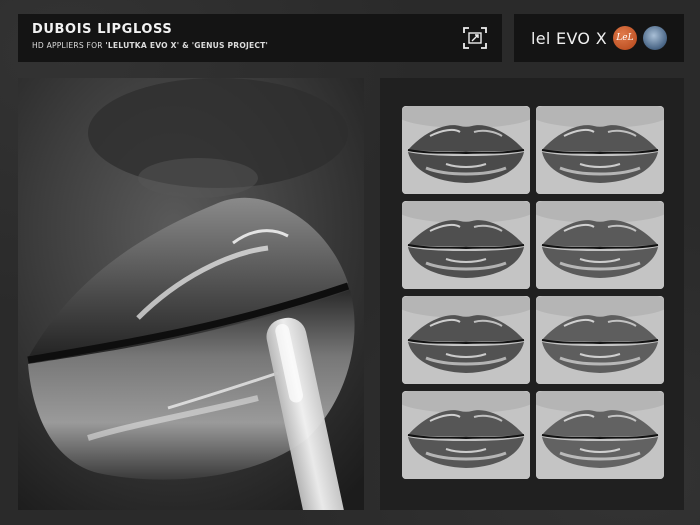 The width and height of the screenshot is (700, 525). What do you see at coordinates (569, 38) in the screenshot?
I see `brand-text: lel EVO X` at bounding box center [569, 38].